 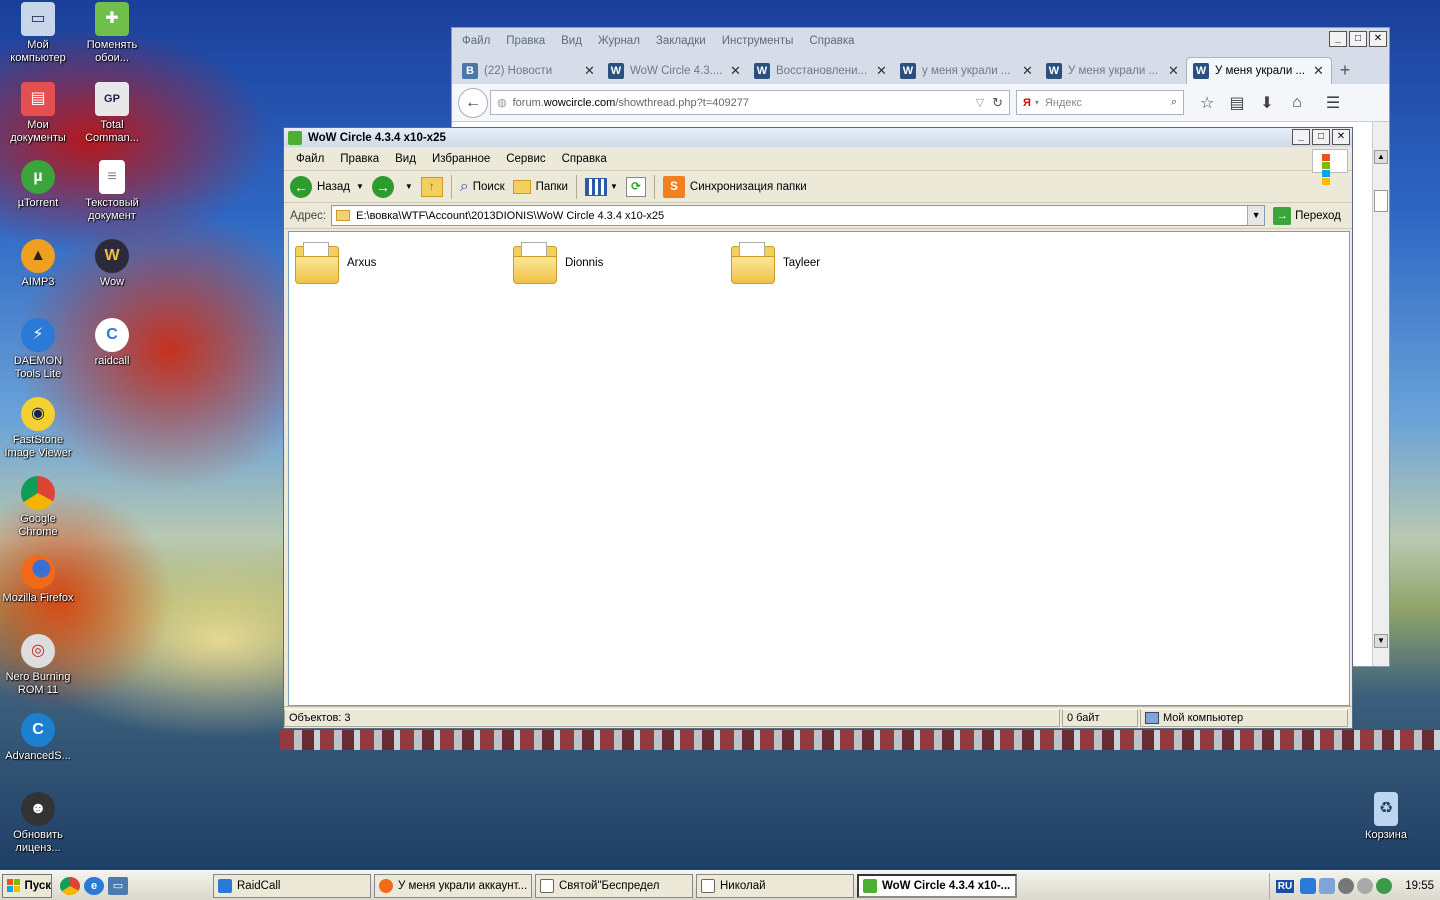 I want to click on raidcall-tray-icon, so click(x=1308, y=886).